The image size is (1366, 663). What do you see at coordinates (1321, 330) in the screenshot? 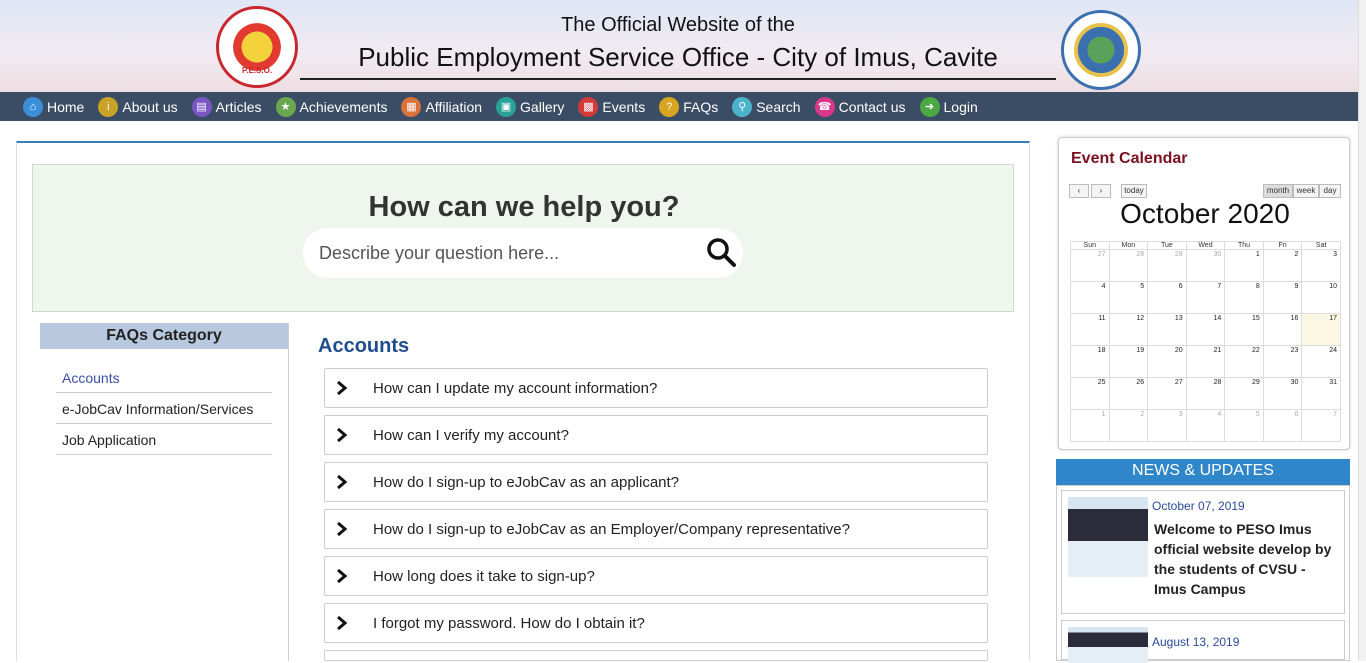
I see `calendar-day-today: 17` at bounding box center [1321, 330].